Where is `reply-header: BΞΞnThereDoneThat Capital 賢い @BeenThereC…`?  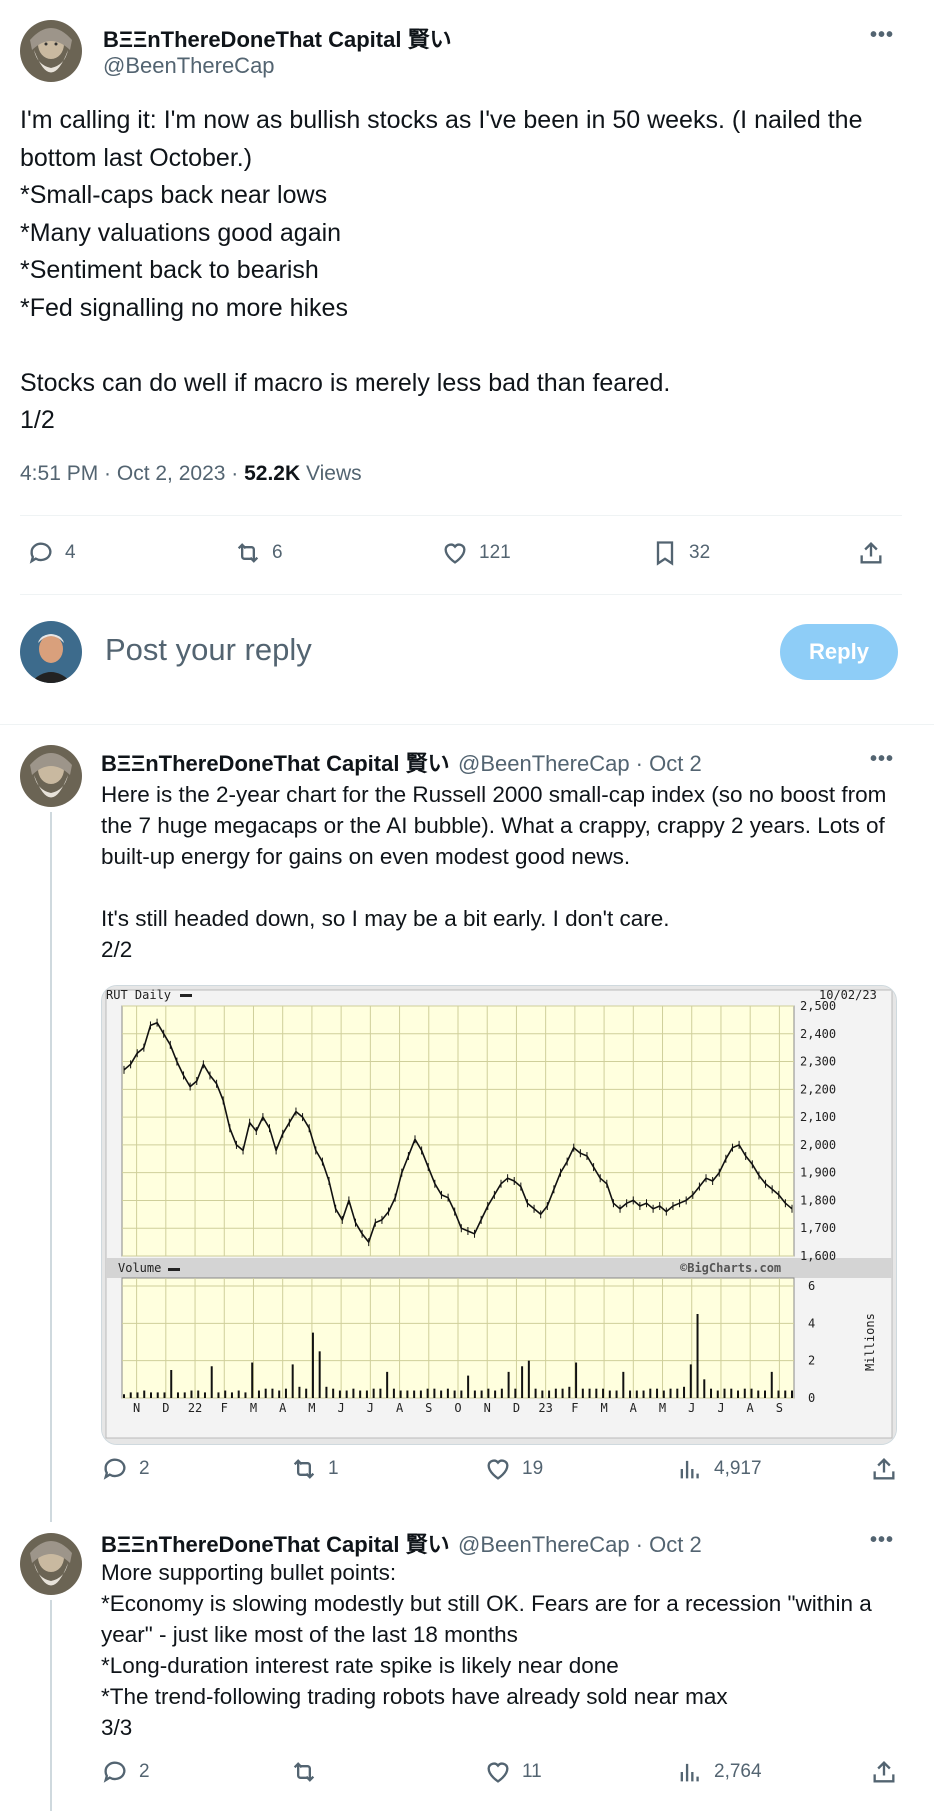
reply-header: BΞΞnThereDoneThat Capital 賢い @BeenThereC… is located at coordinates (401, 762).